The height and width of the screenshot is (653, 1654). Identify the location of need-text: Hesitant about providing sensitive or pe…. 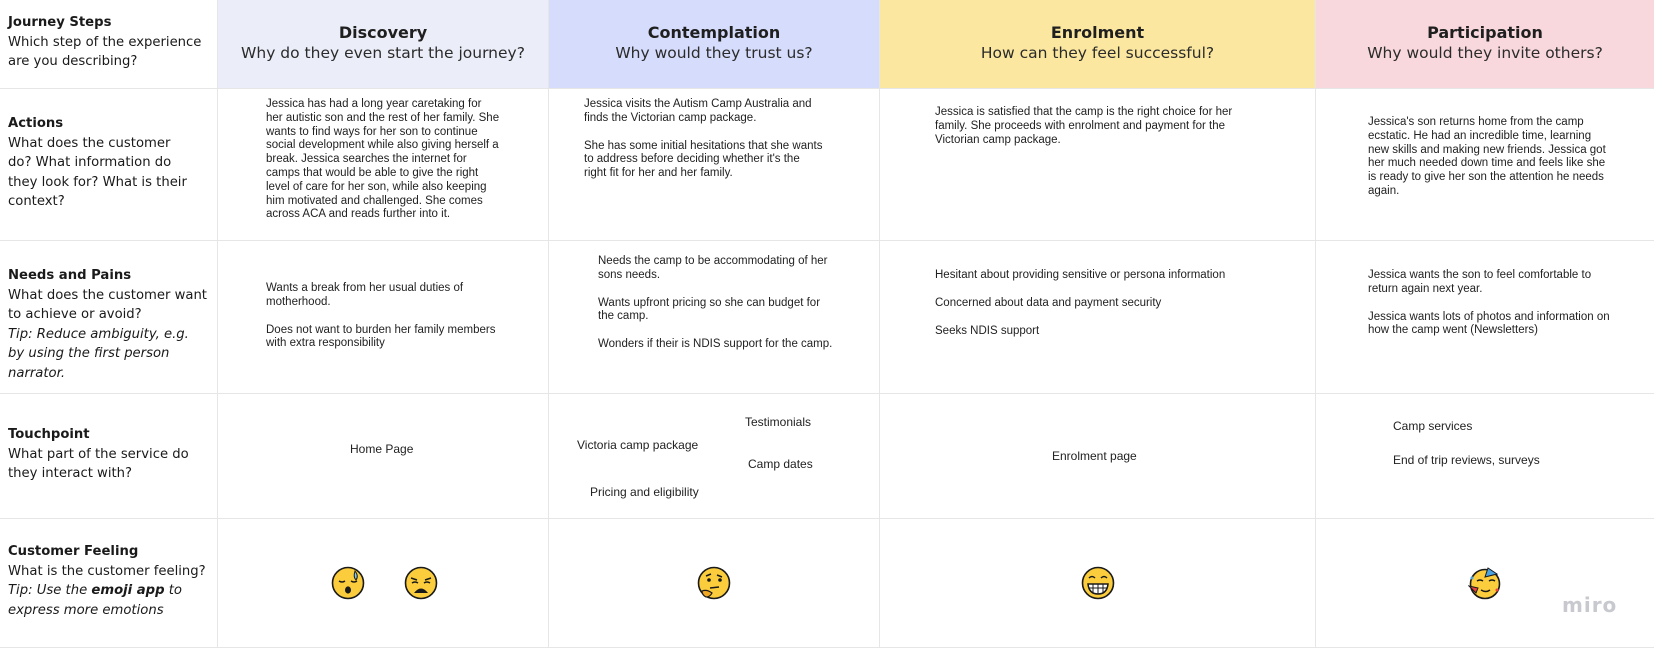
(1080, 275).